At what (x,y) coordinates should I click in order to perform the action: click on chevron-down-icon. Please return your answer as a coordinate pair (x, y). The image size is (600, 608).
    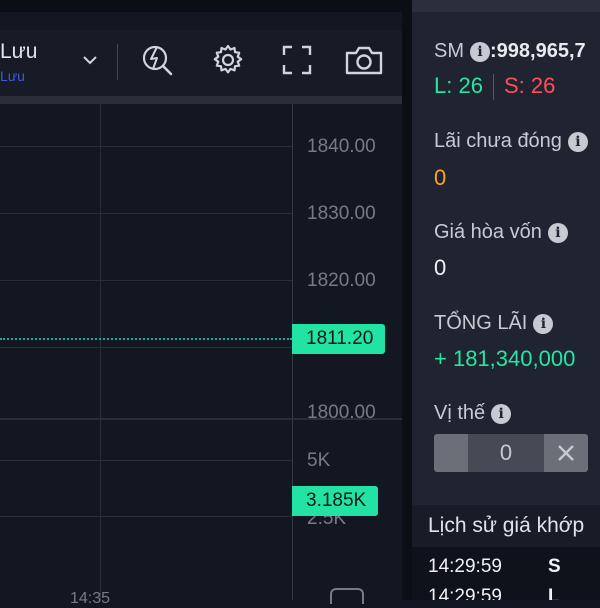
    Looking at the image, I should click on (90, 60).